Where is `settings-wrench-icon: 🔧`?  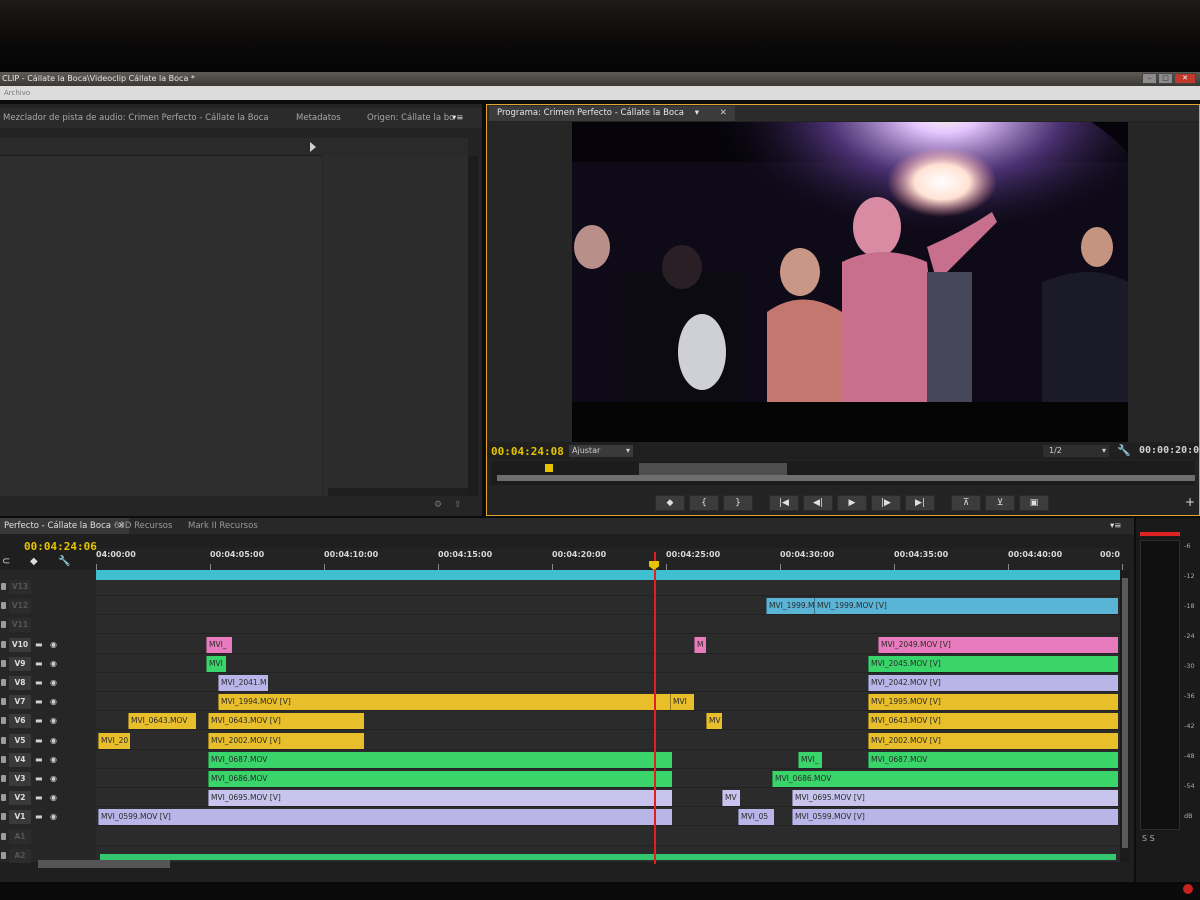
settings-wrench-icon: 🔧 is located at coordinates (64, 561).